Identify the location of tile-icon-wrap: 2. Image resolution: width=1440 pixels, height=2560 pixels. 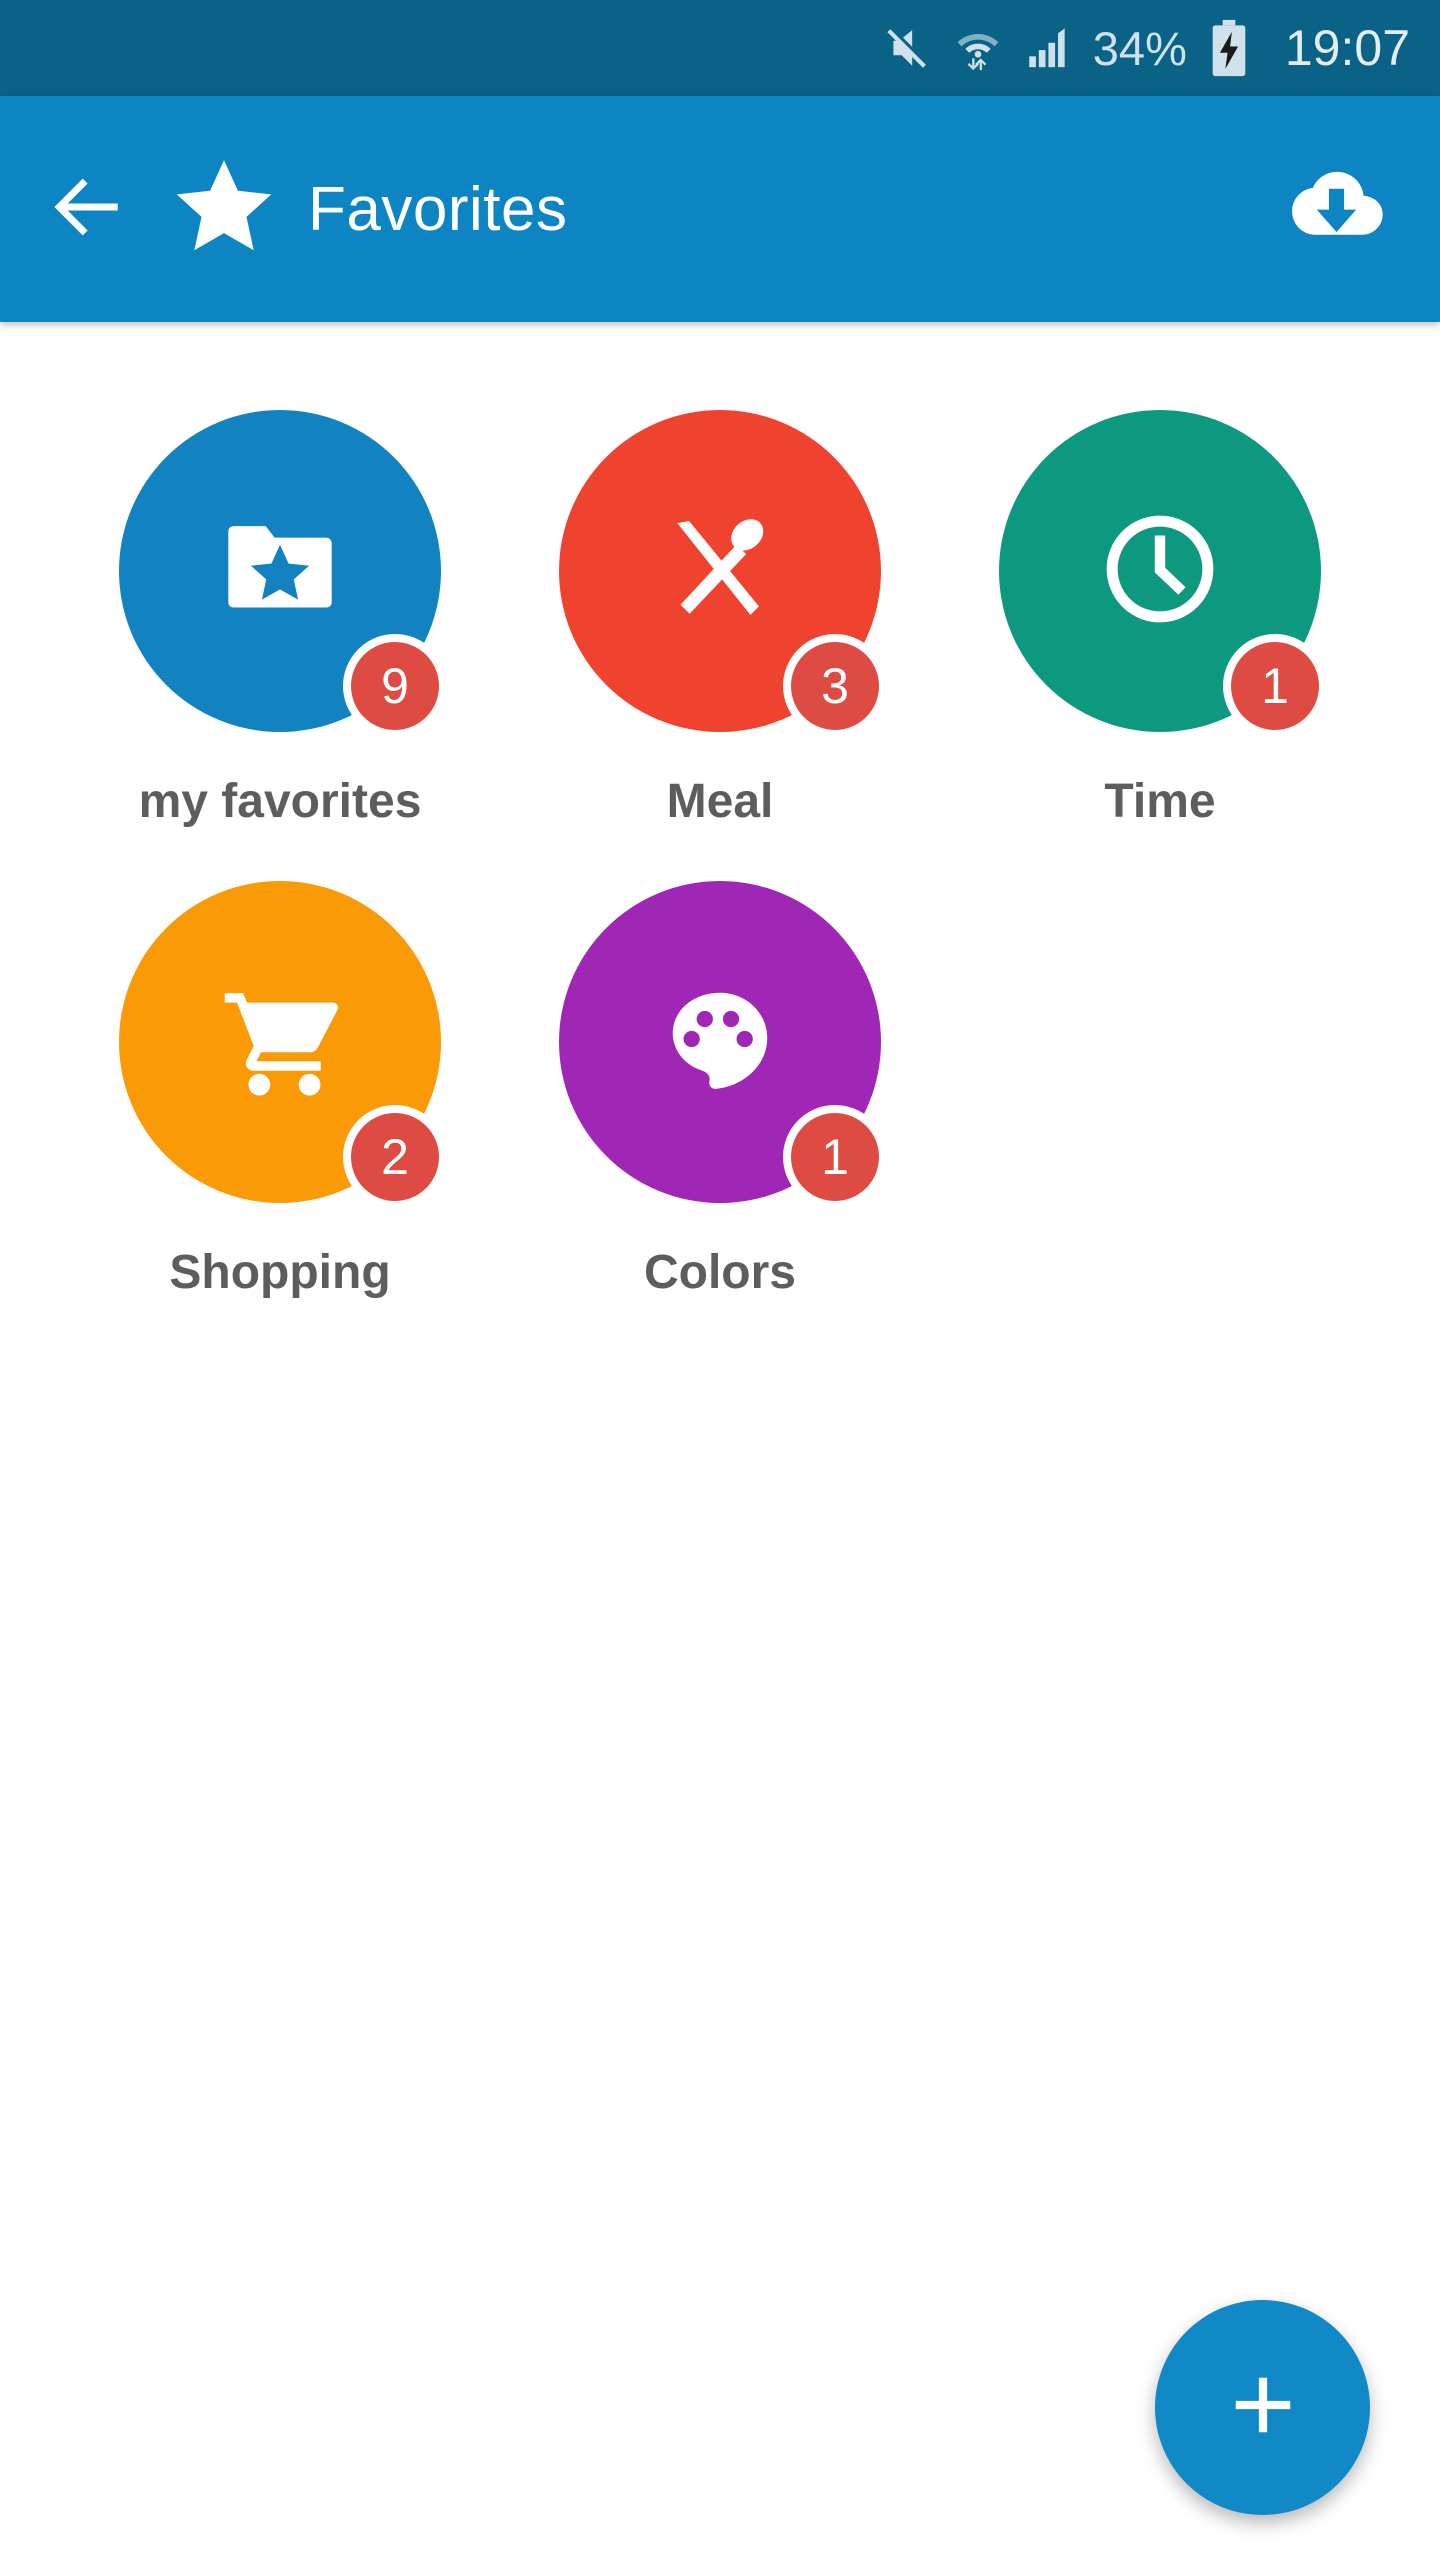
(283, 1045).